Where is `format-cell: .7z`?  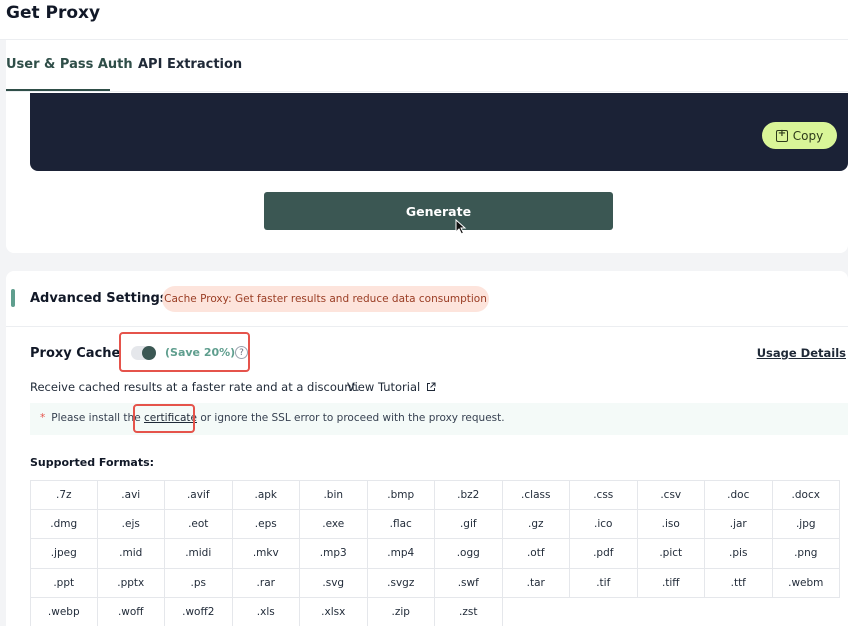
format-cell: .7z is located at coordinates (64, 495).